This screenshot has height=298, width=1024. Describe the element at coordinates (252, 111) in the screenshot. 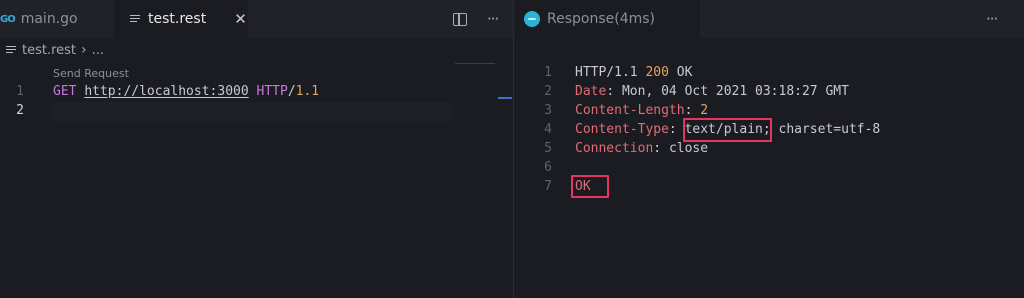

I see `current-line-highlight` at that location.